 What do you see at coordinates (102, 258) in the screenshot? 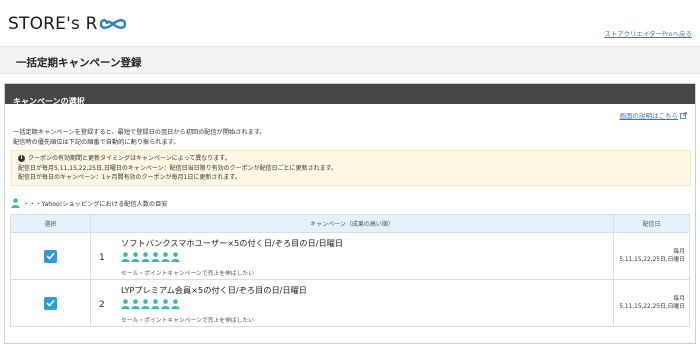
I see `campaign-rank: 1` at bounding box center [102, 258].